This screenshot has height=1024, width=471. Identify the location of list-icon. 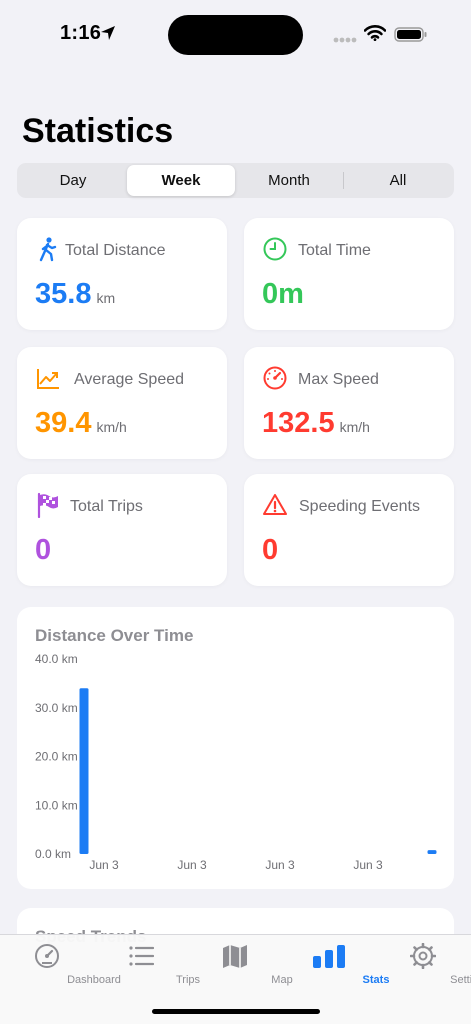
(141, 956).